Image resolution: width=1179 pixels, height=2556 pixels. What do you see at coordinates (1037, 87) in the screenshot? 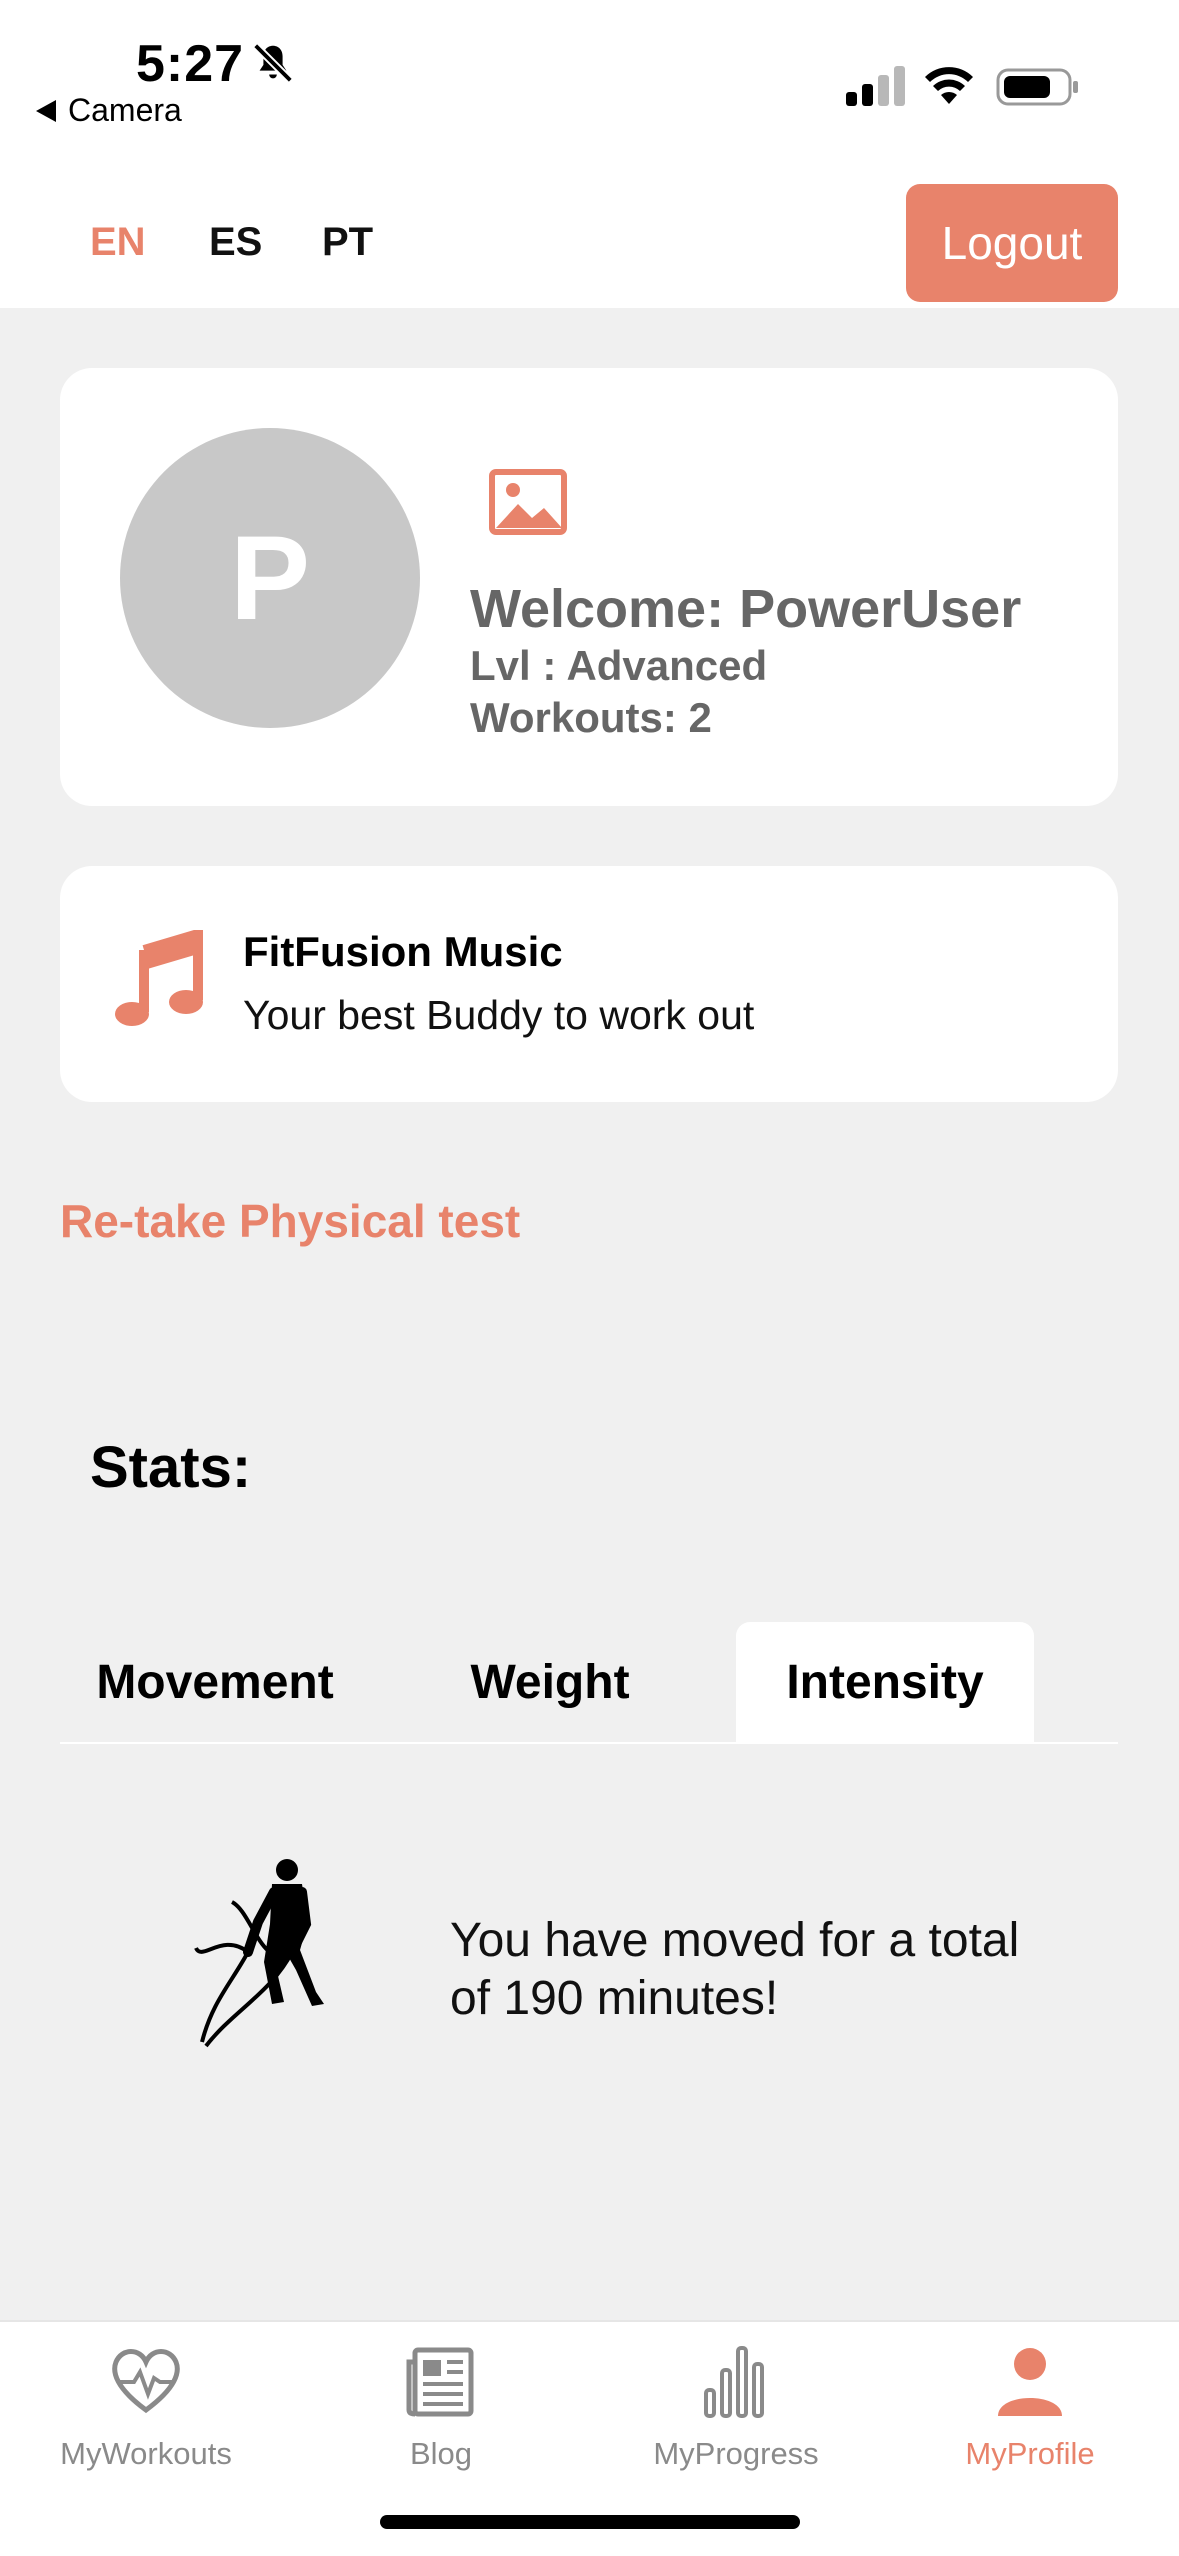
I see `battery-icon` at bounding box center [1037, 87].